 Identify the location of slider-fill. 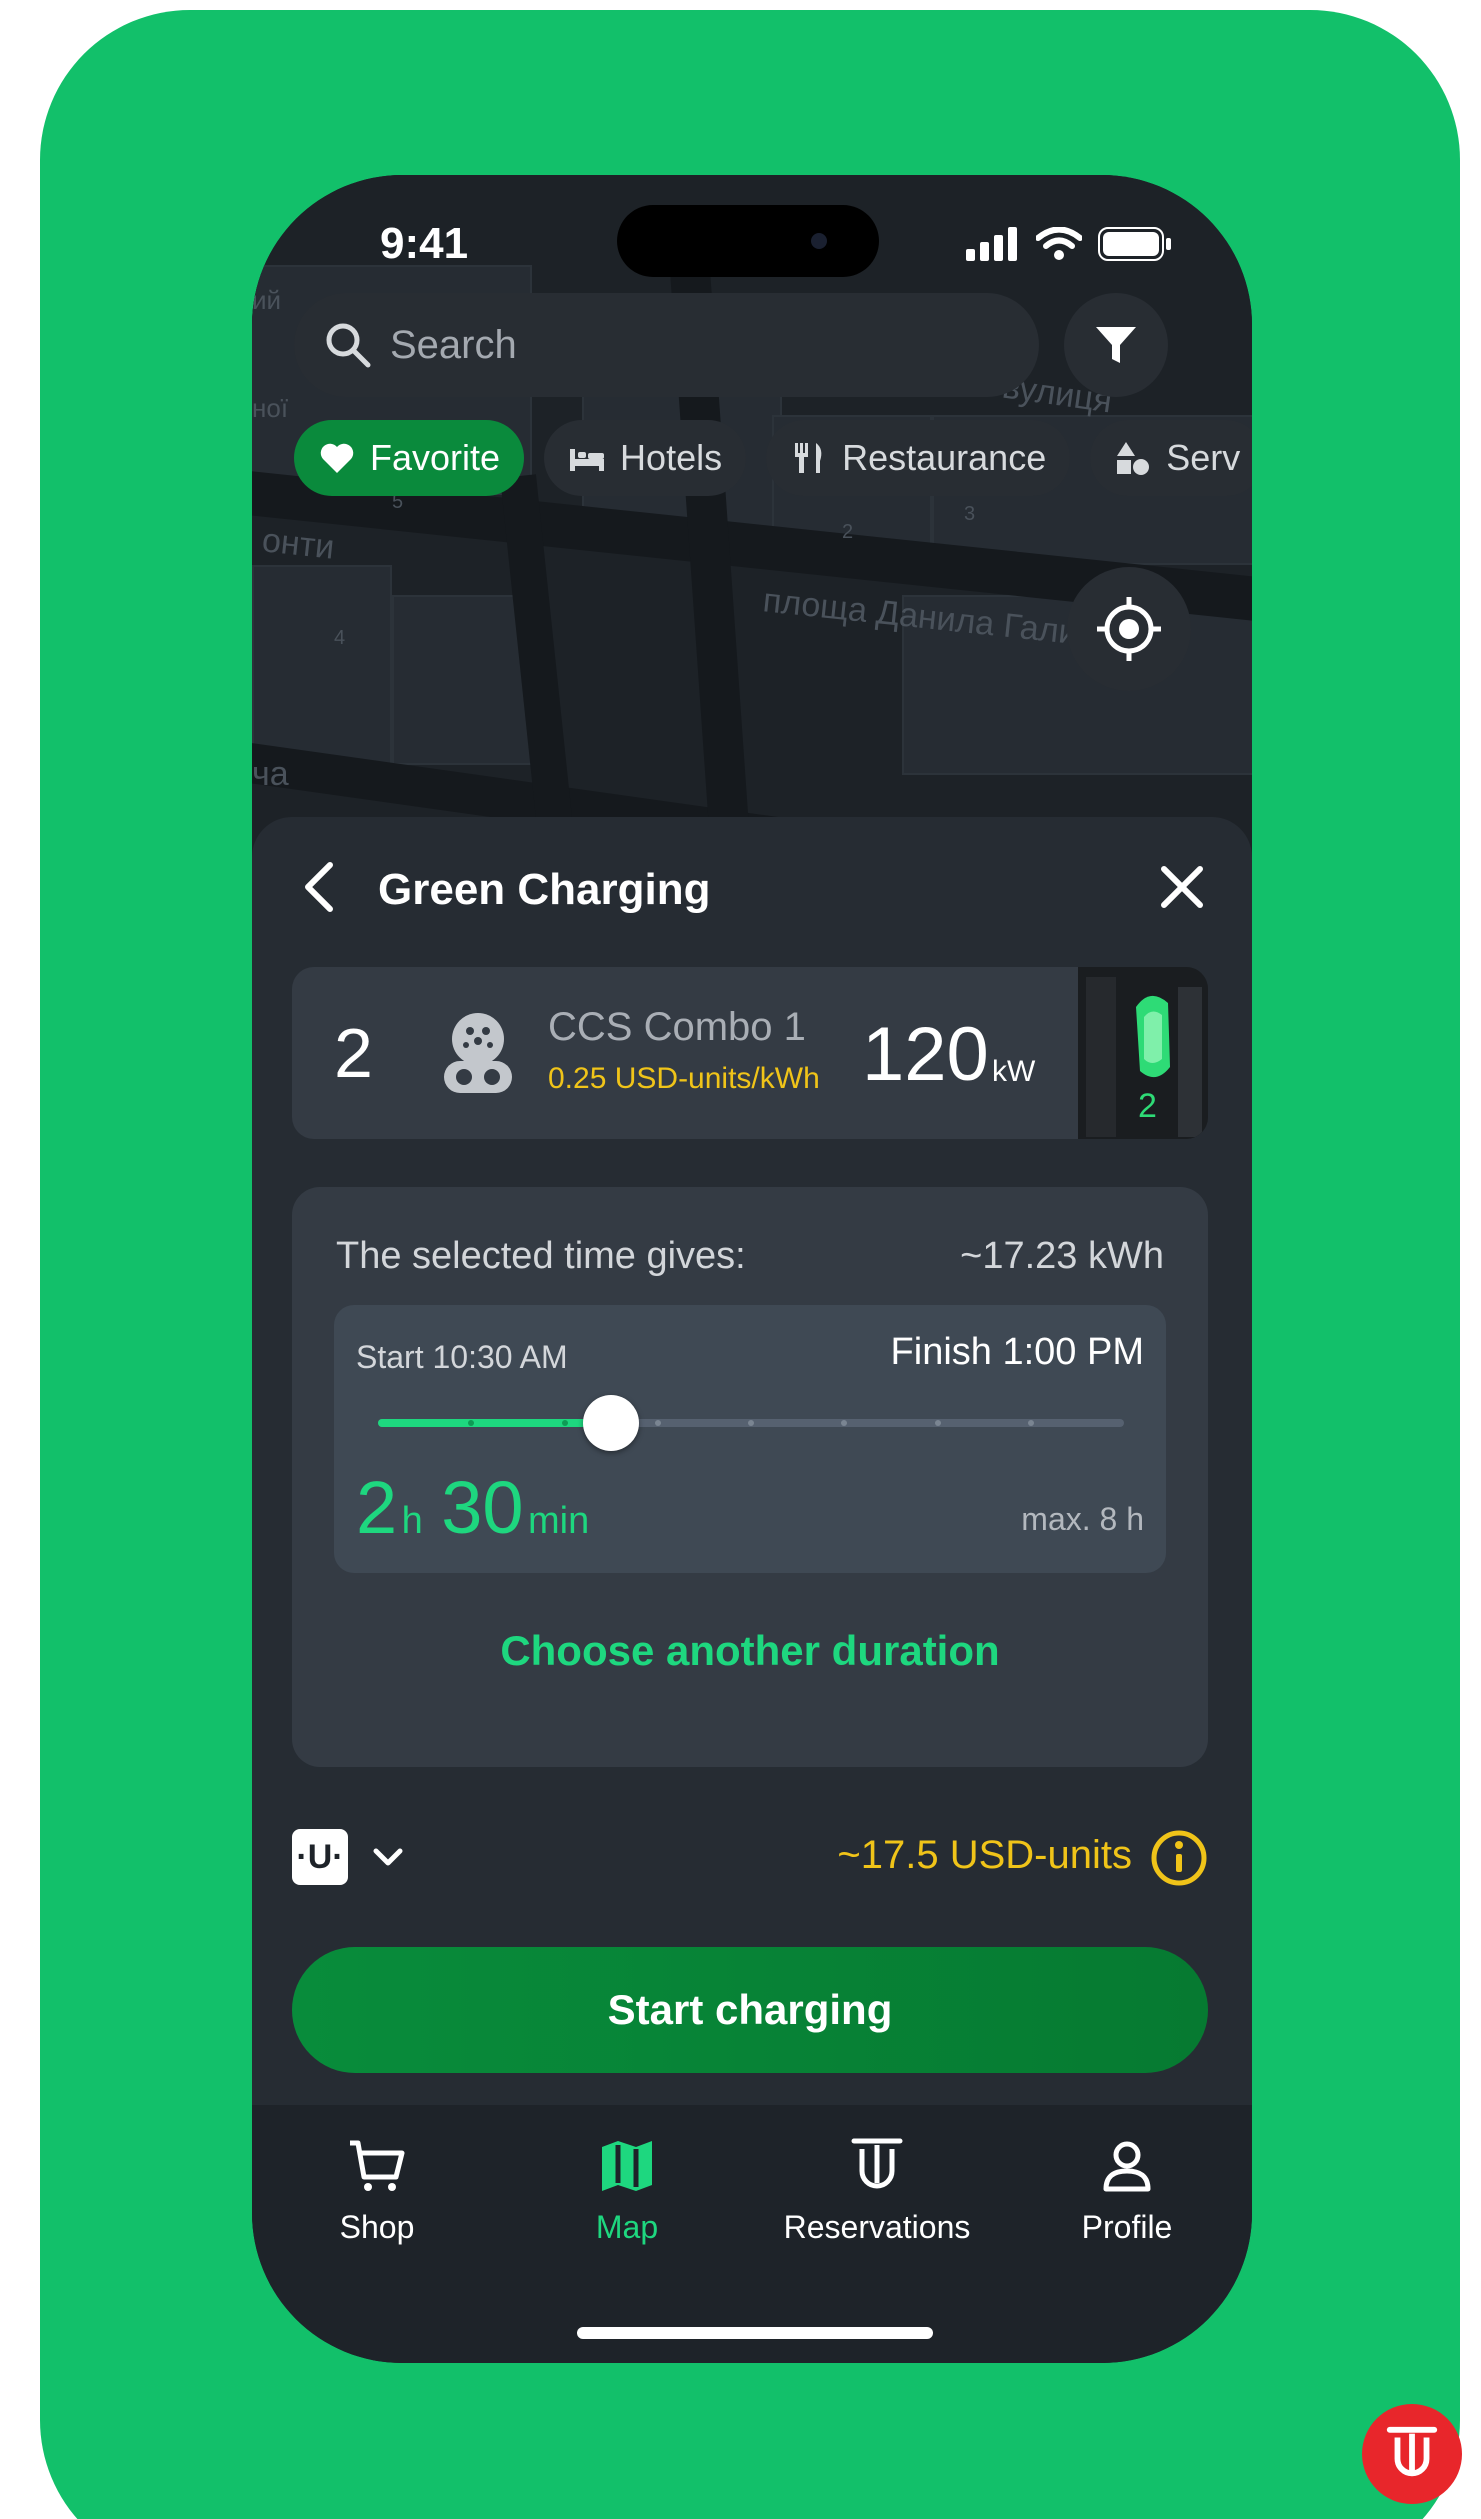
(495, 1423).